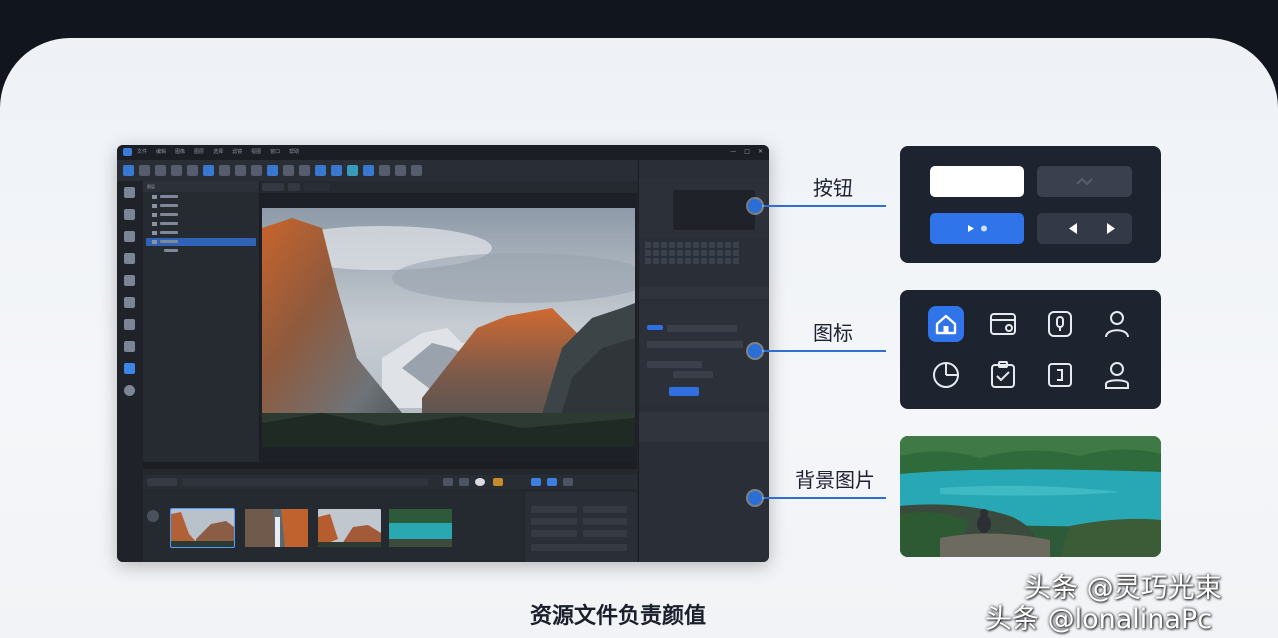 The image size is (1278, 638). What do you see at coordinates (443, 152) in the screenshot?
I see `title-bar: 文件 编辑 图像 图层 选择 滤镜 视图 窗口 帮助 — □ ✕` at bounding box center [443, 152].